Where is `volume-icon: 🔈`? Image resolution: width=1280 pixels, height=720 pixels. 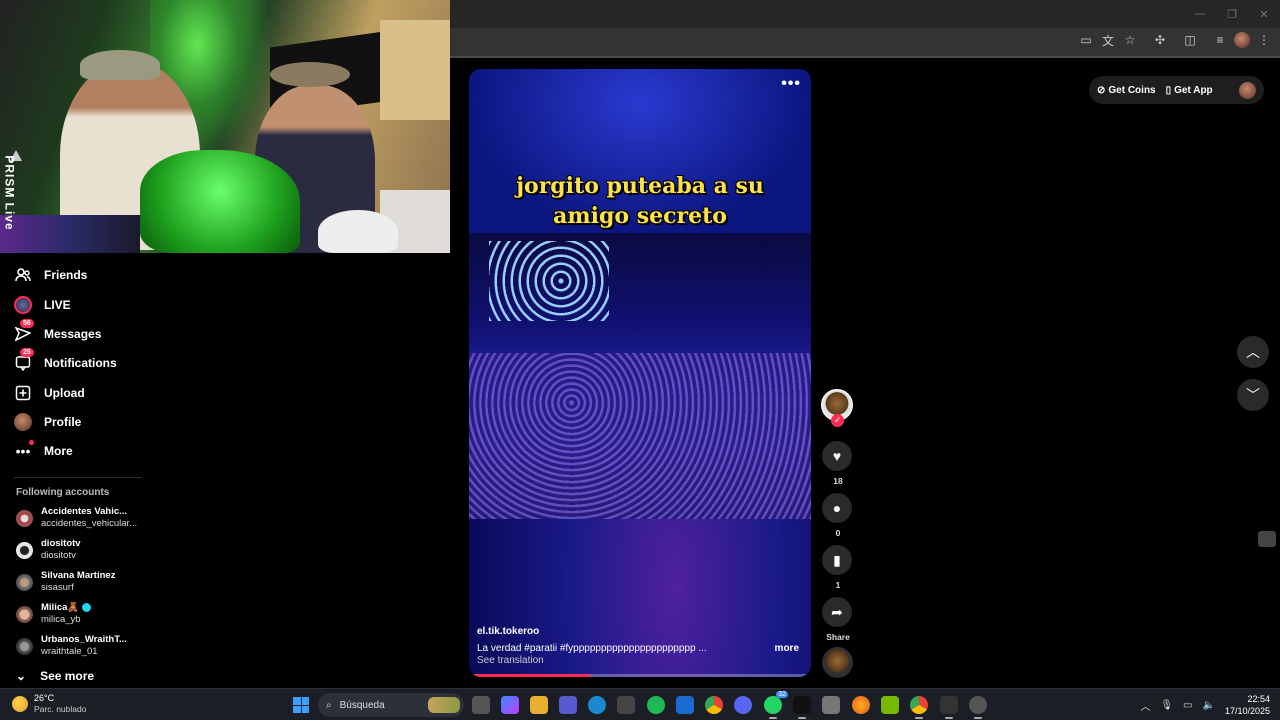
volume-icon: 🔈 is located at coordinates (1209, 705).